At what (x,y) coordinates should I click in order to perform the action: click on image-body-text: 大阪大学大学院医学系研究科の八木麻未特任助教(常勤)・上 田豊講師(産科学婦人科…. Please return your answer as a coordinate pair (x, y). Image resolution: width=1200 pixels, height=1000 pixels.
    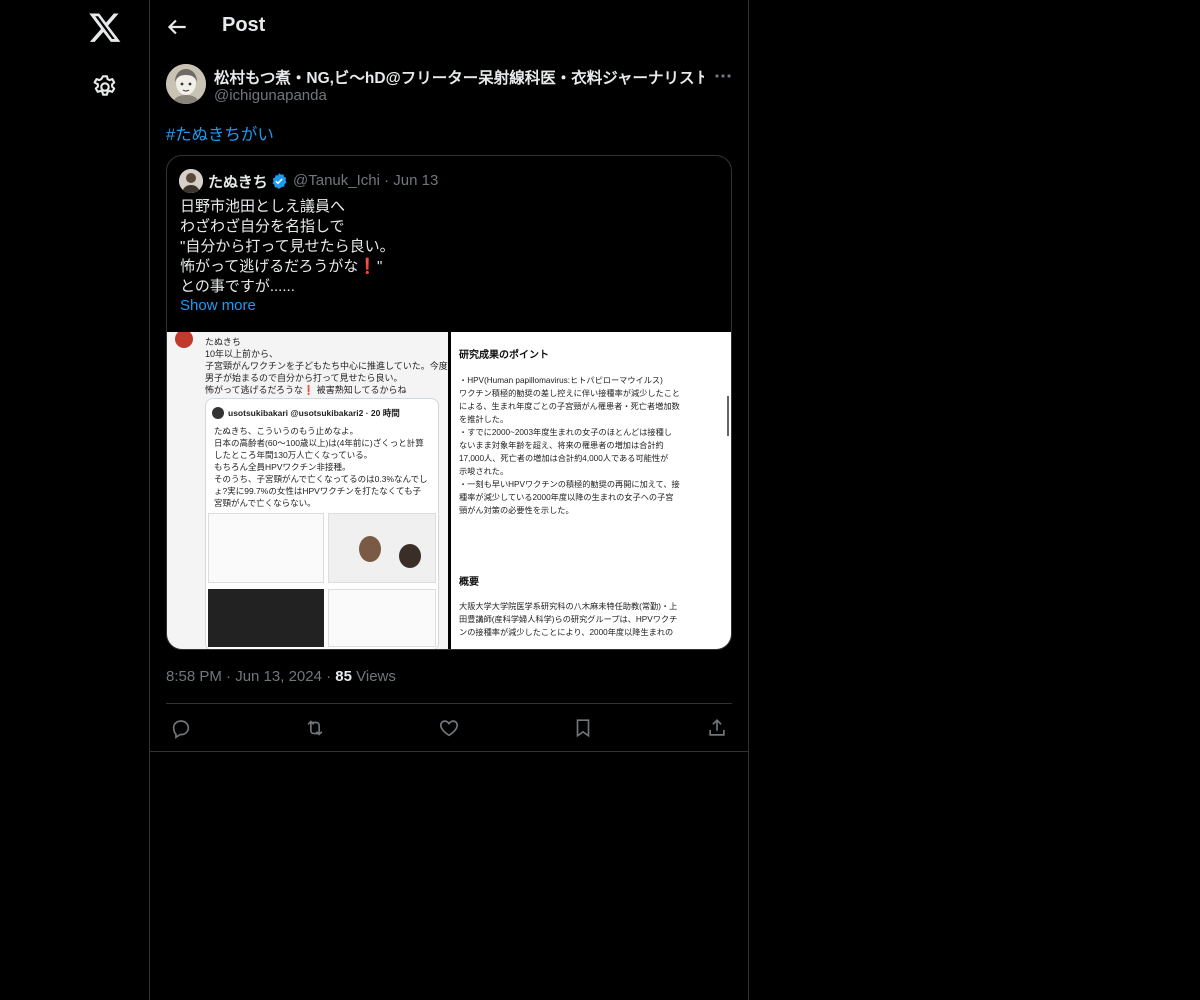
    Looking at the image, I should click on (590, 619).